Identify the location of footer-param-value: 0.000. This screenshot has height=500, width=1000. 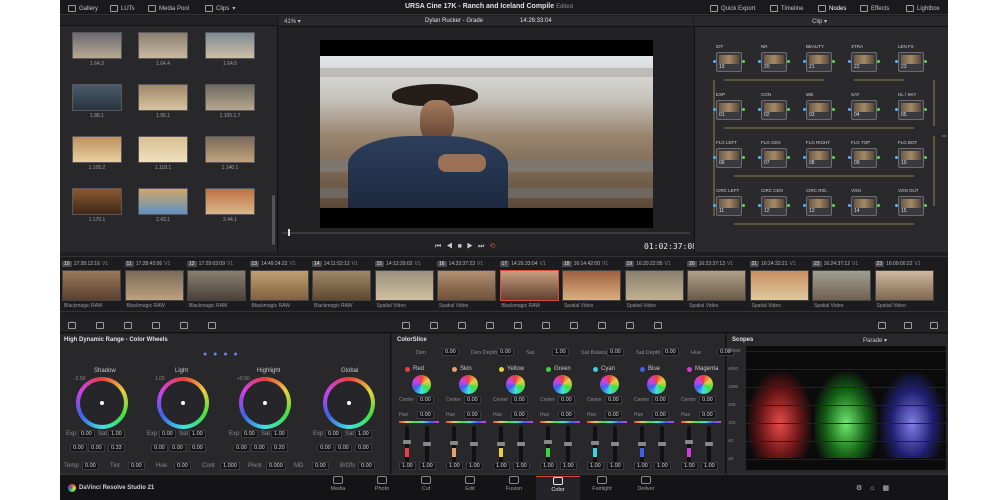
(276, 466).